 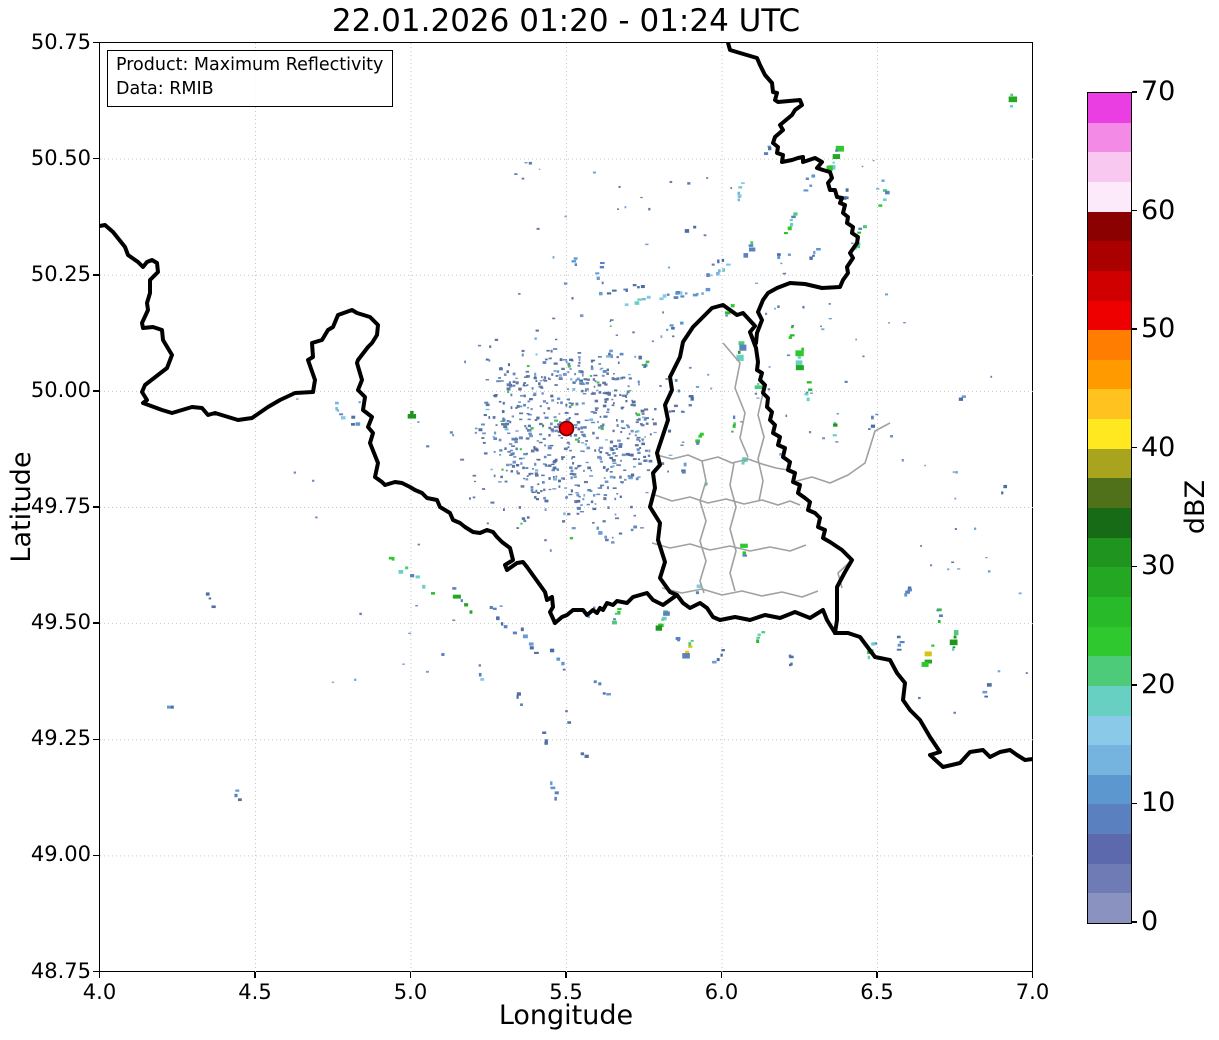 What do you see at coordinates (771, 470) in the screenshot?
I see `admin-borders` at bounding box center [771, 470].